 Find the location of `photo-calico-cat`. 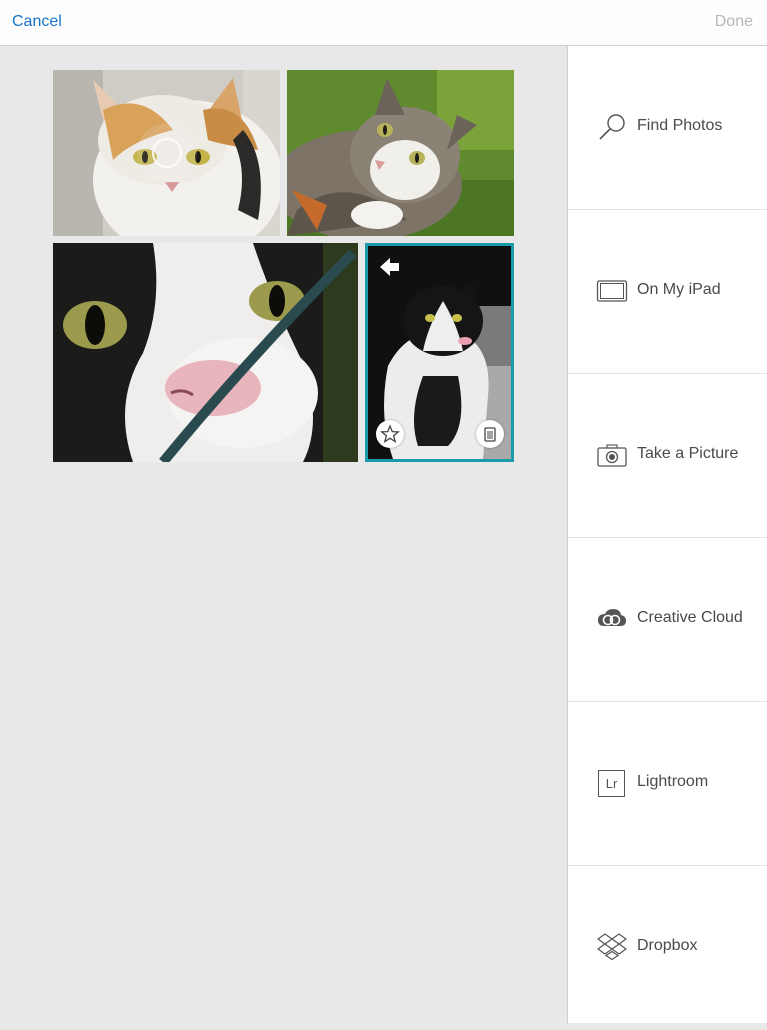

photo-calico-cat is located at coordinates (166, 153).